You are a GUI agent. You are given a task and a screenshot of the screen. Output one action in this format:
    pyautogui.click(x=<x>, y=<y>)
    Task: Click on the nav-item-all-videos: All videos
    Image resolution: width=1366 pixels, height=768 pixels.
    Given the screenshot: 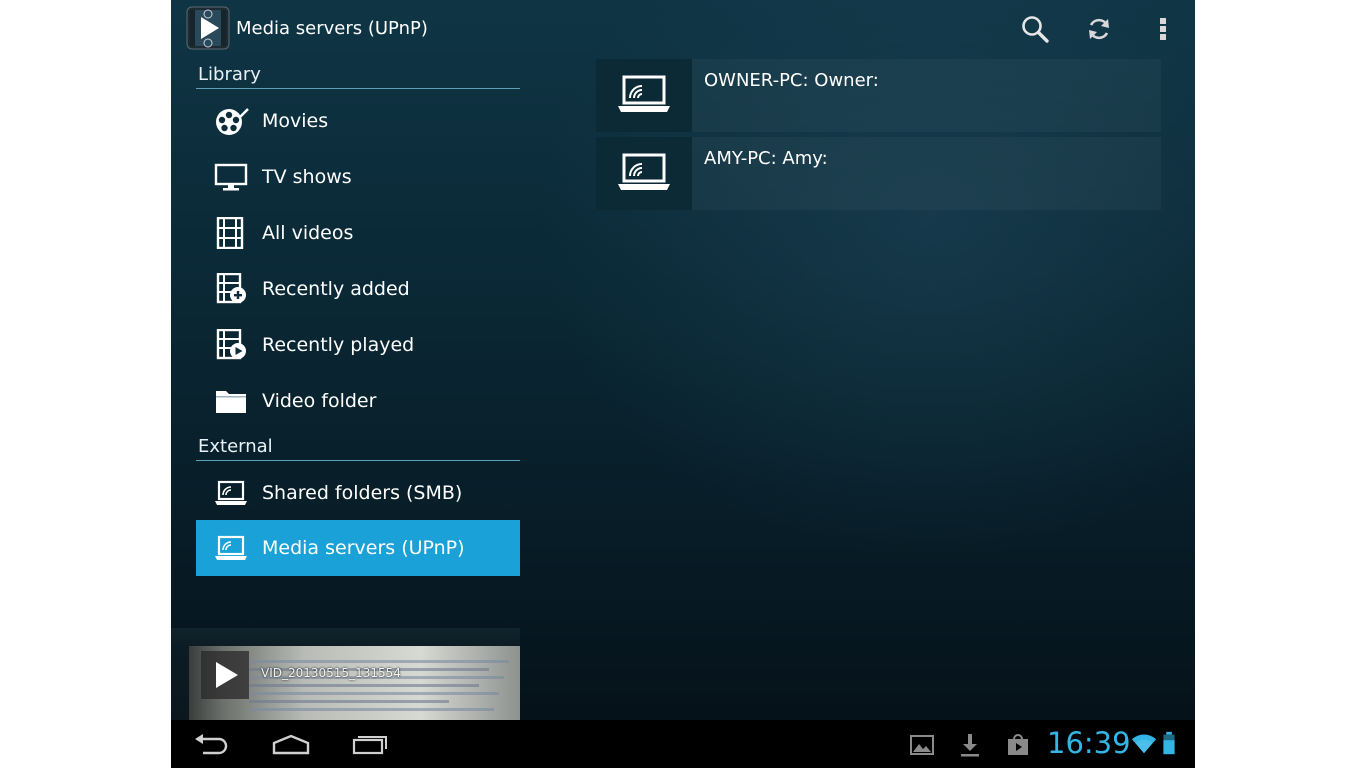 What is the action you would take?
    pyautogui.click(x=358, y=233)
    